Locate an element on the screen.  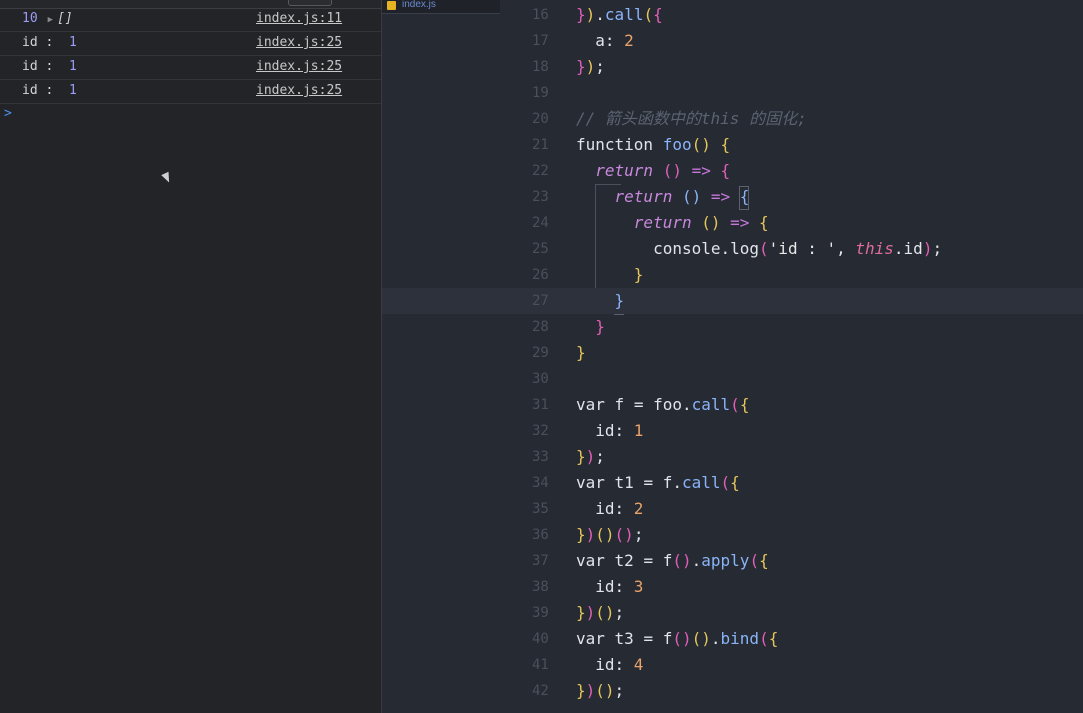
line-number: 40 is located at coordinates (540, 639).